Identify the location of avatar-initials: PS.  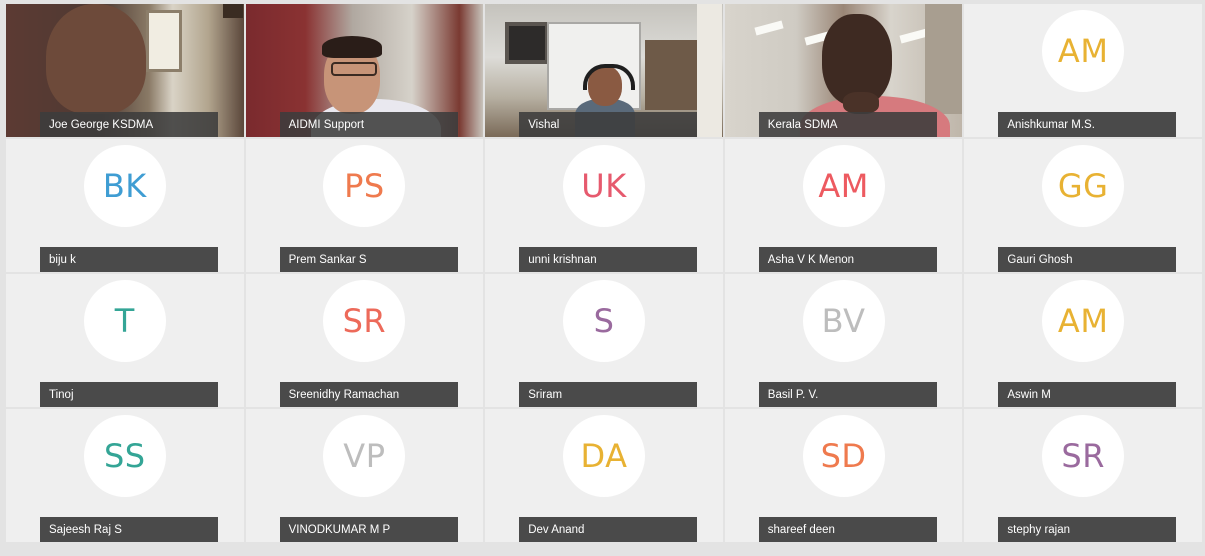
(364, 186).